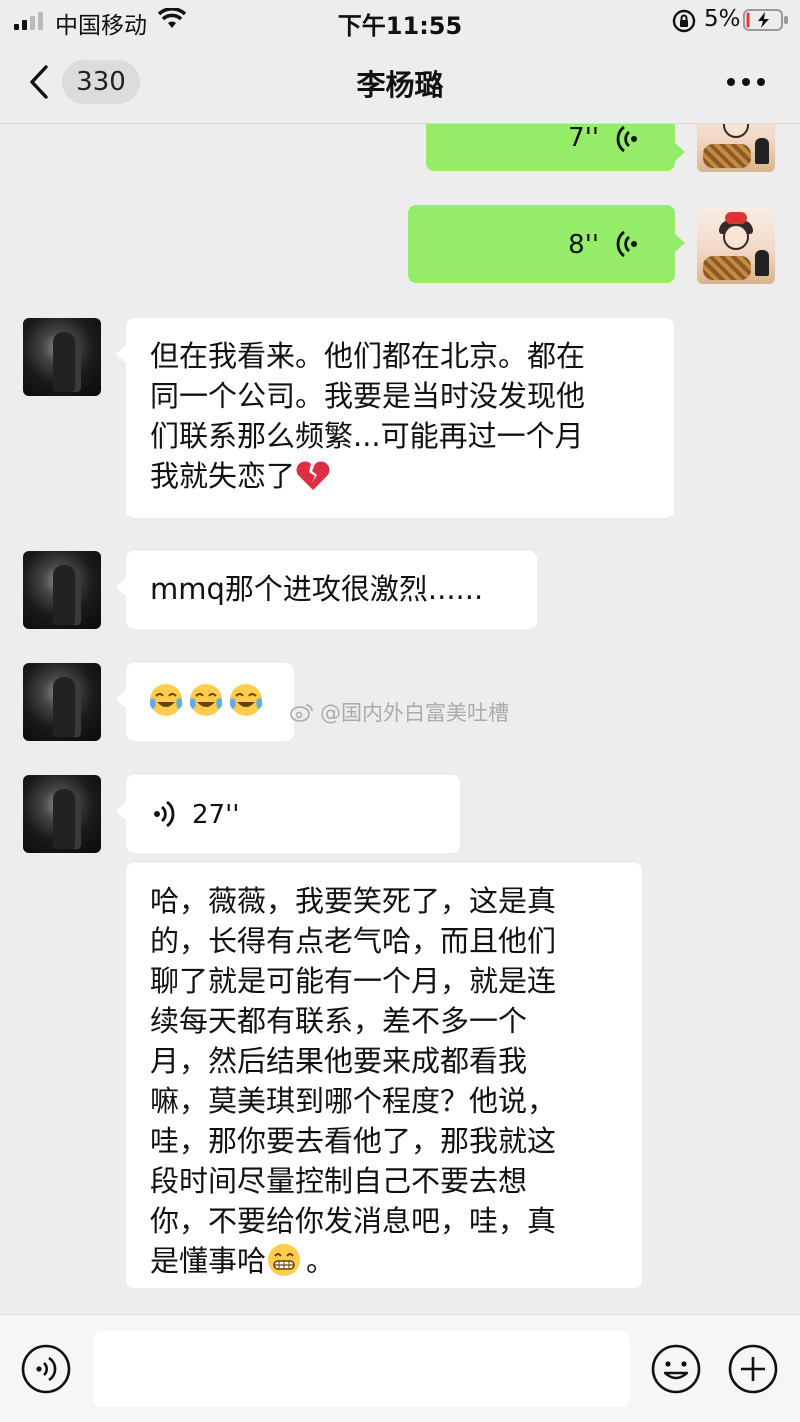 This screenshot has height=1422, width=800. I want to click on voice-message-sent: 8'', so click(546, 244).